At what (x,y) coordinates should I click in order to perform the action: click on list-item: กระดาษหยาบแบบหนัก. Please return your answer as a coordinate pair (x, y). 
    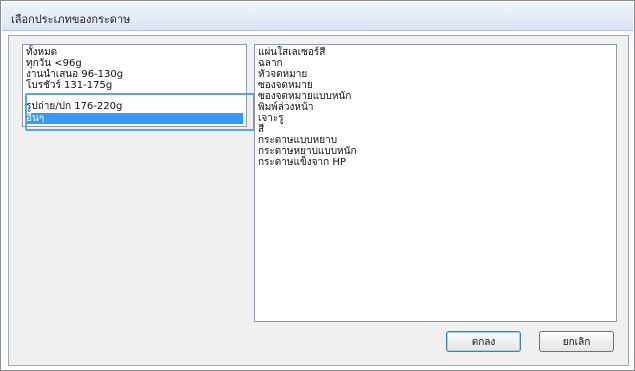
    Looking at the image, I should click on (435, 151).